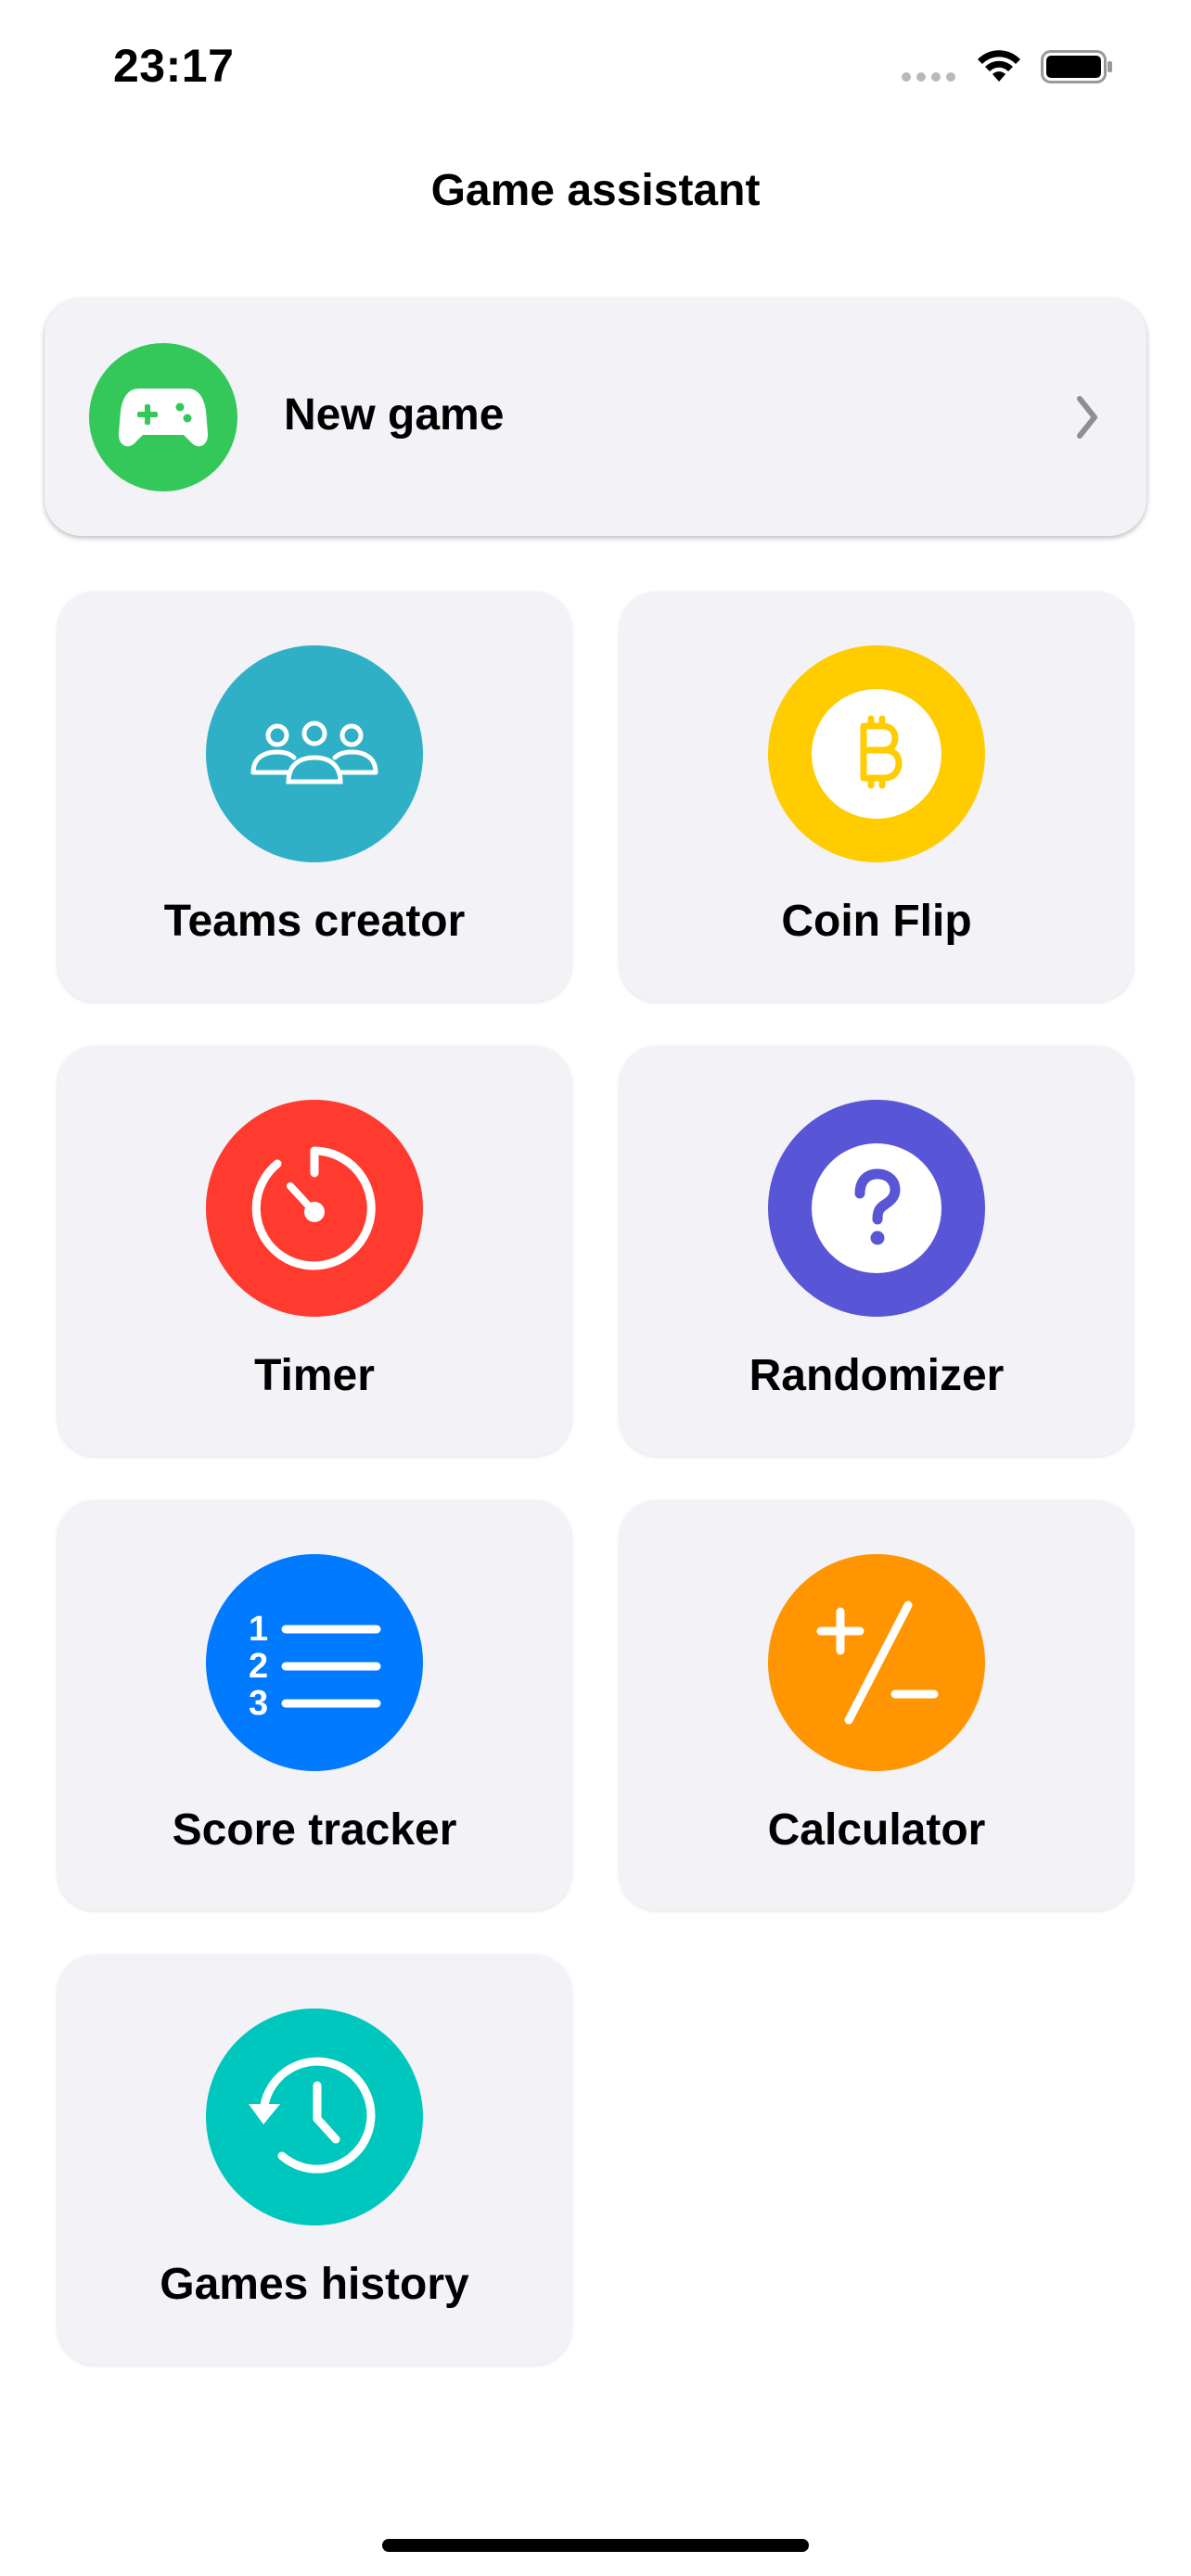 This screenshot has height=2576, width=1191. Describe the element at coordinates (1087, 418) in the screenshot. I see `chevron-right-icon` at that location.